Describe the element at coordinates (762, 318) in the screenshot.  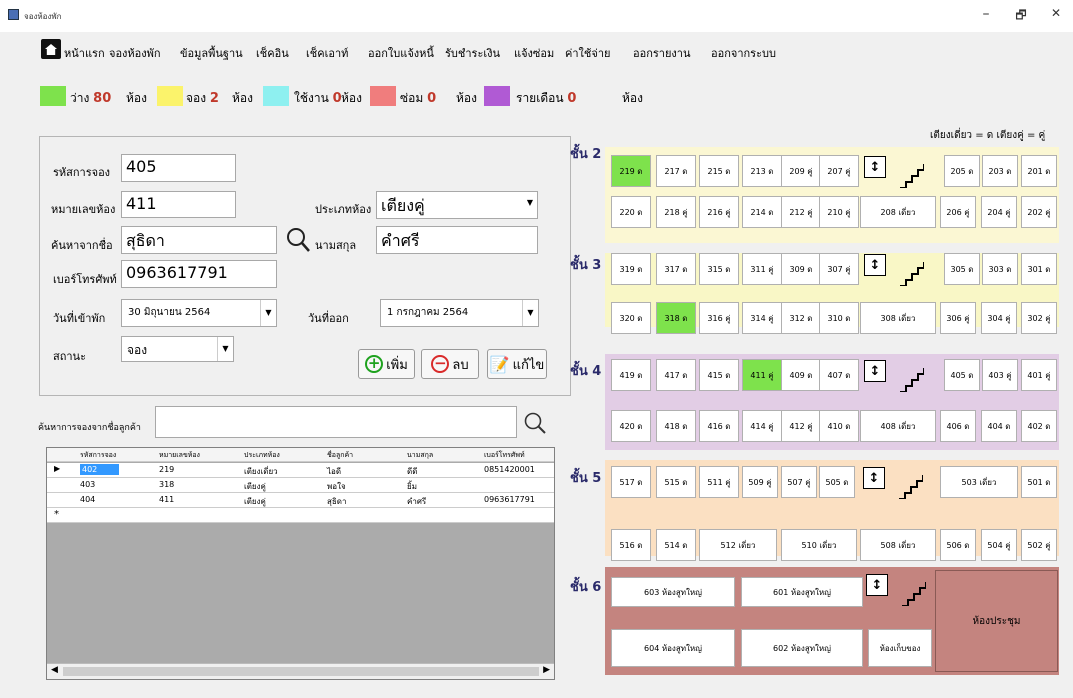
I see `room-button: 314 คู่` at that location.